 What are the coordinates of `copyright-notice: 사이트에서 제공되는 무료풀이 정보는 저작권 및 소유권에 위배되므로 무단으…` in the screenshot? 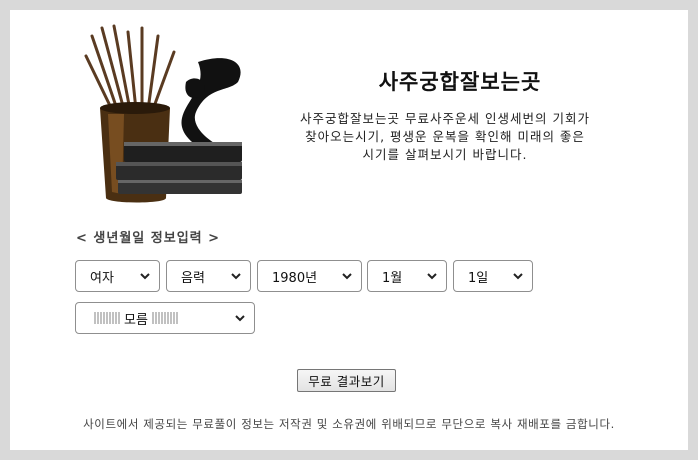 It's located at (349, 424).